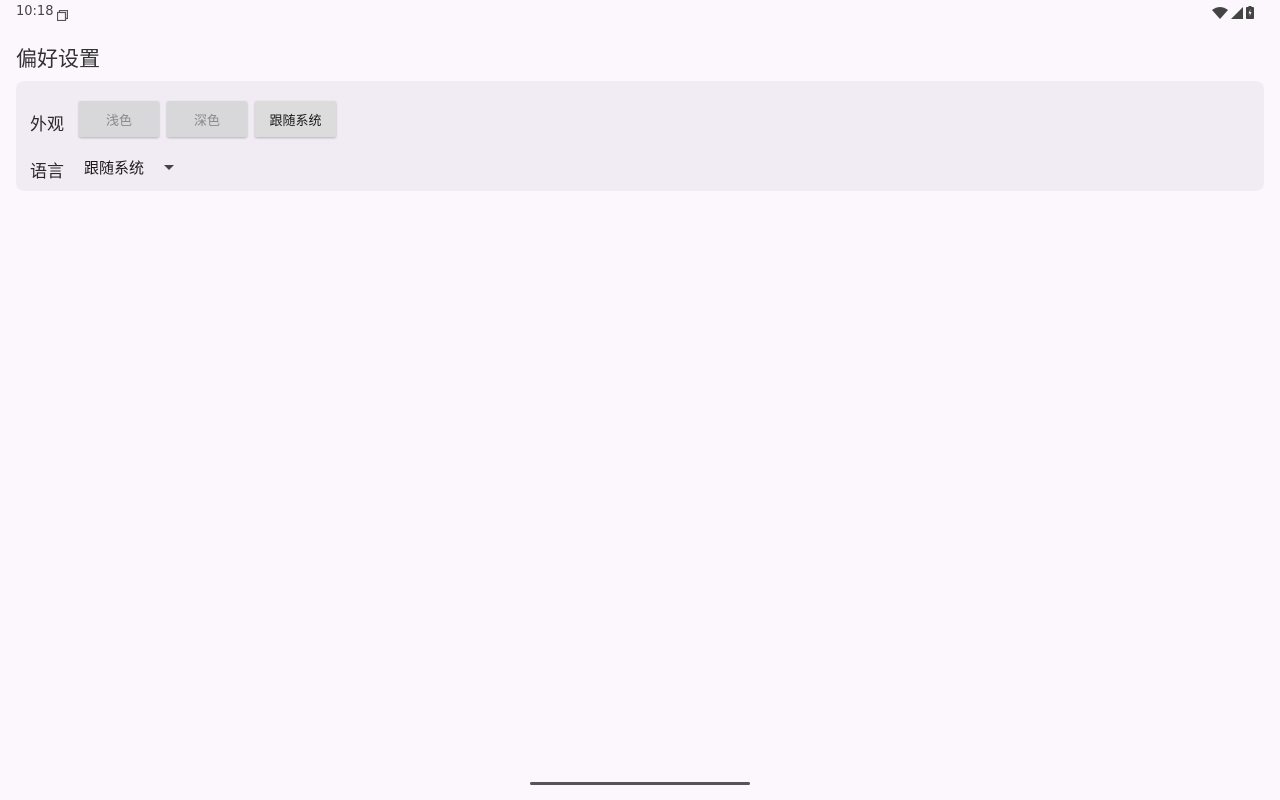 The height and width of the screenshot is (800, 1280). Describe the element at coordinates (640, 12) in the screenshot. I see `status-bar: 10:18` at that location.